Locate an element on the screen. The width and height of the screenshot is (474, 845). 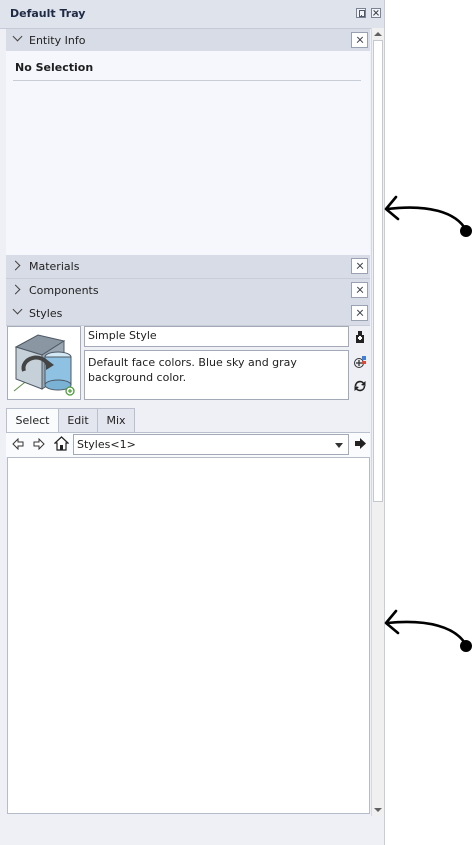
divider is located at coordinates (187, 80).